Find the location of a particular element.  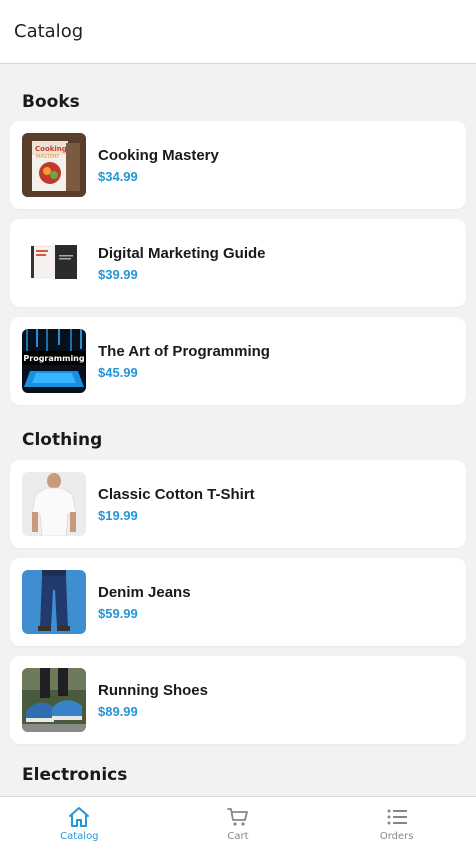

shoes-photo-image is located at coordinates (54, 700).